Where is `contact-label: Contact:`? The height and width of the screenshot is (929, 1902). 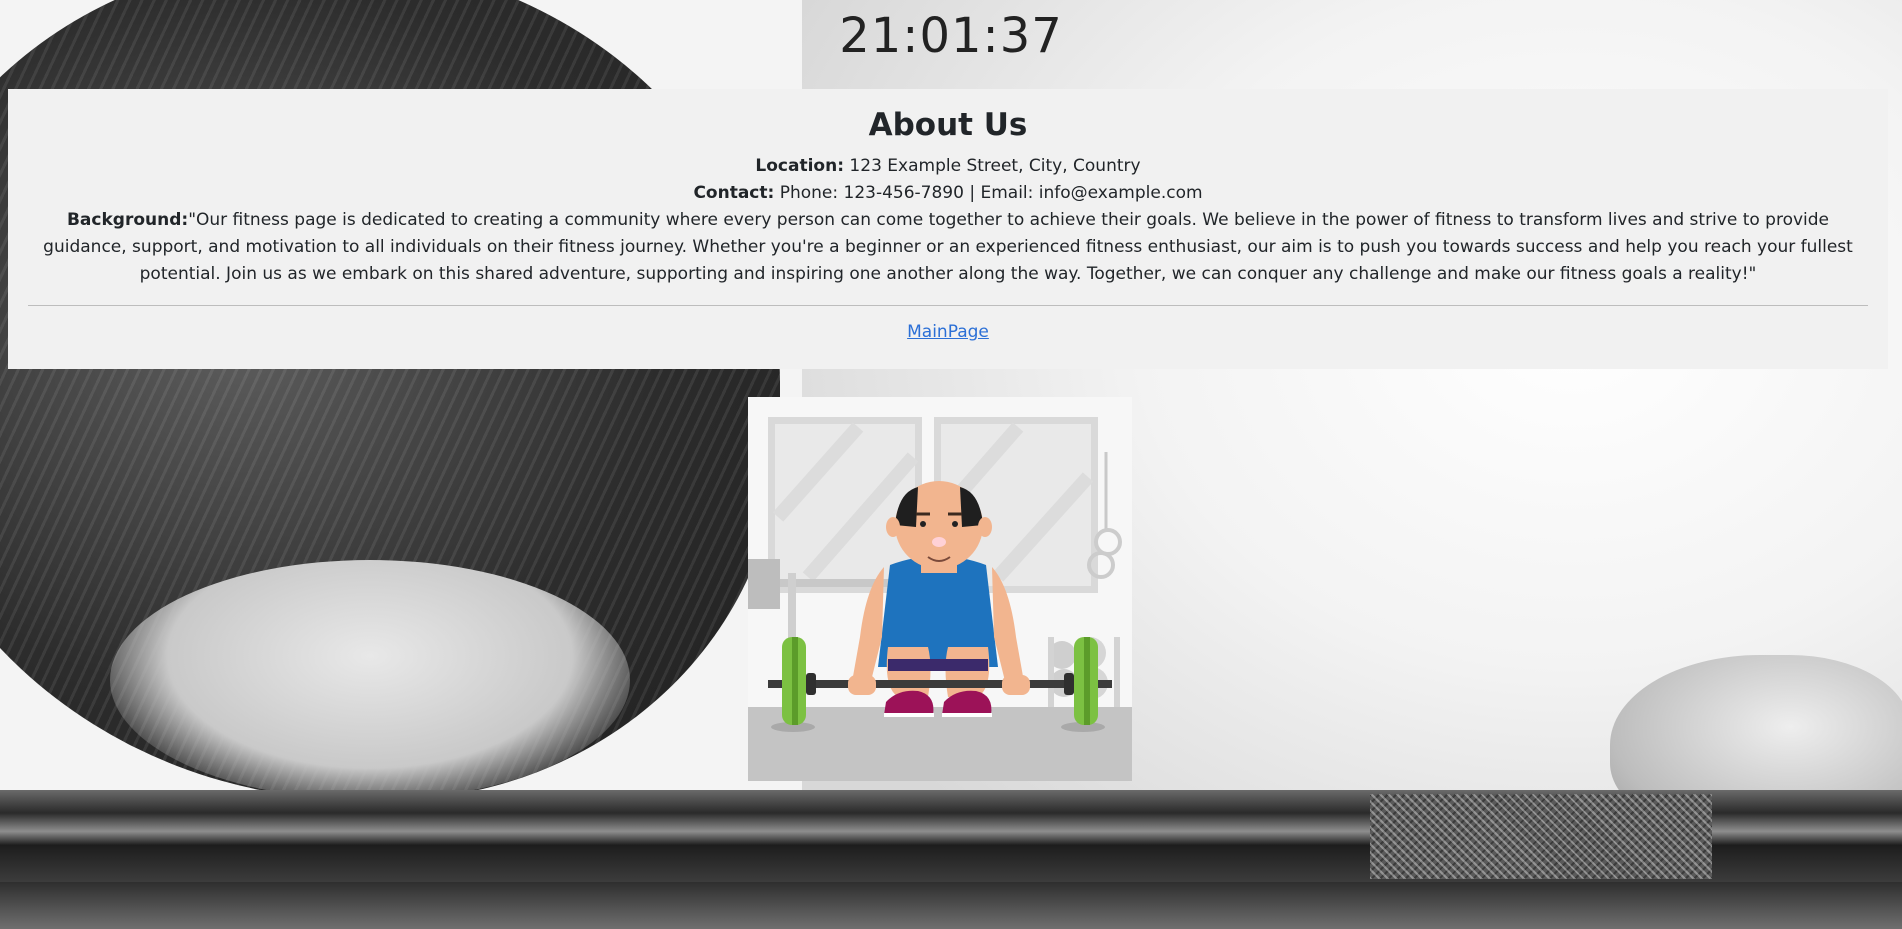
contact-label: Contact: is located at coordinates (734, 193).